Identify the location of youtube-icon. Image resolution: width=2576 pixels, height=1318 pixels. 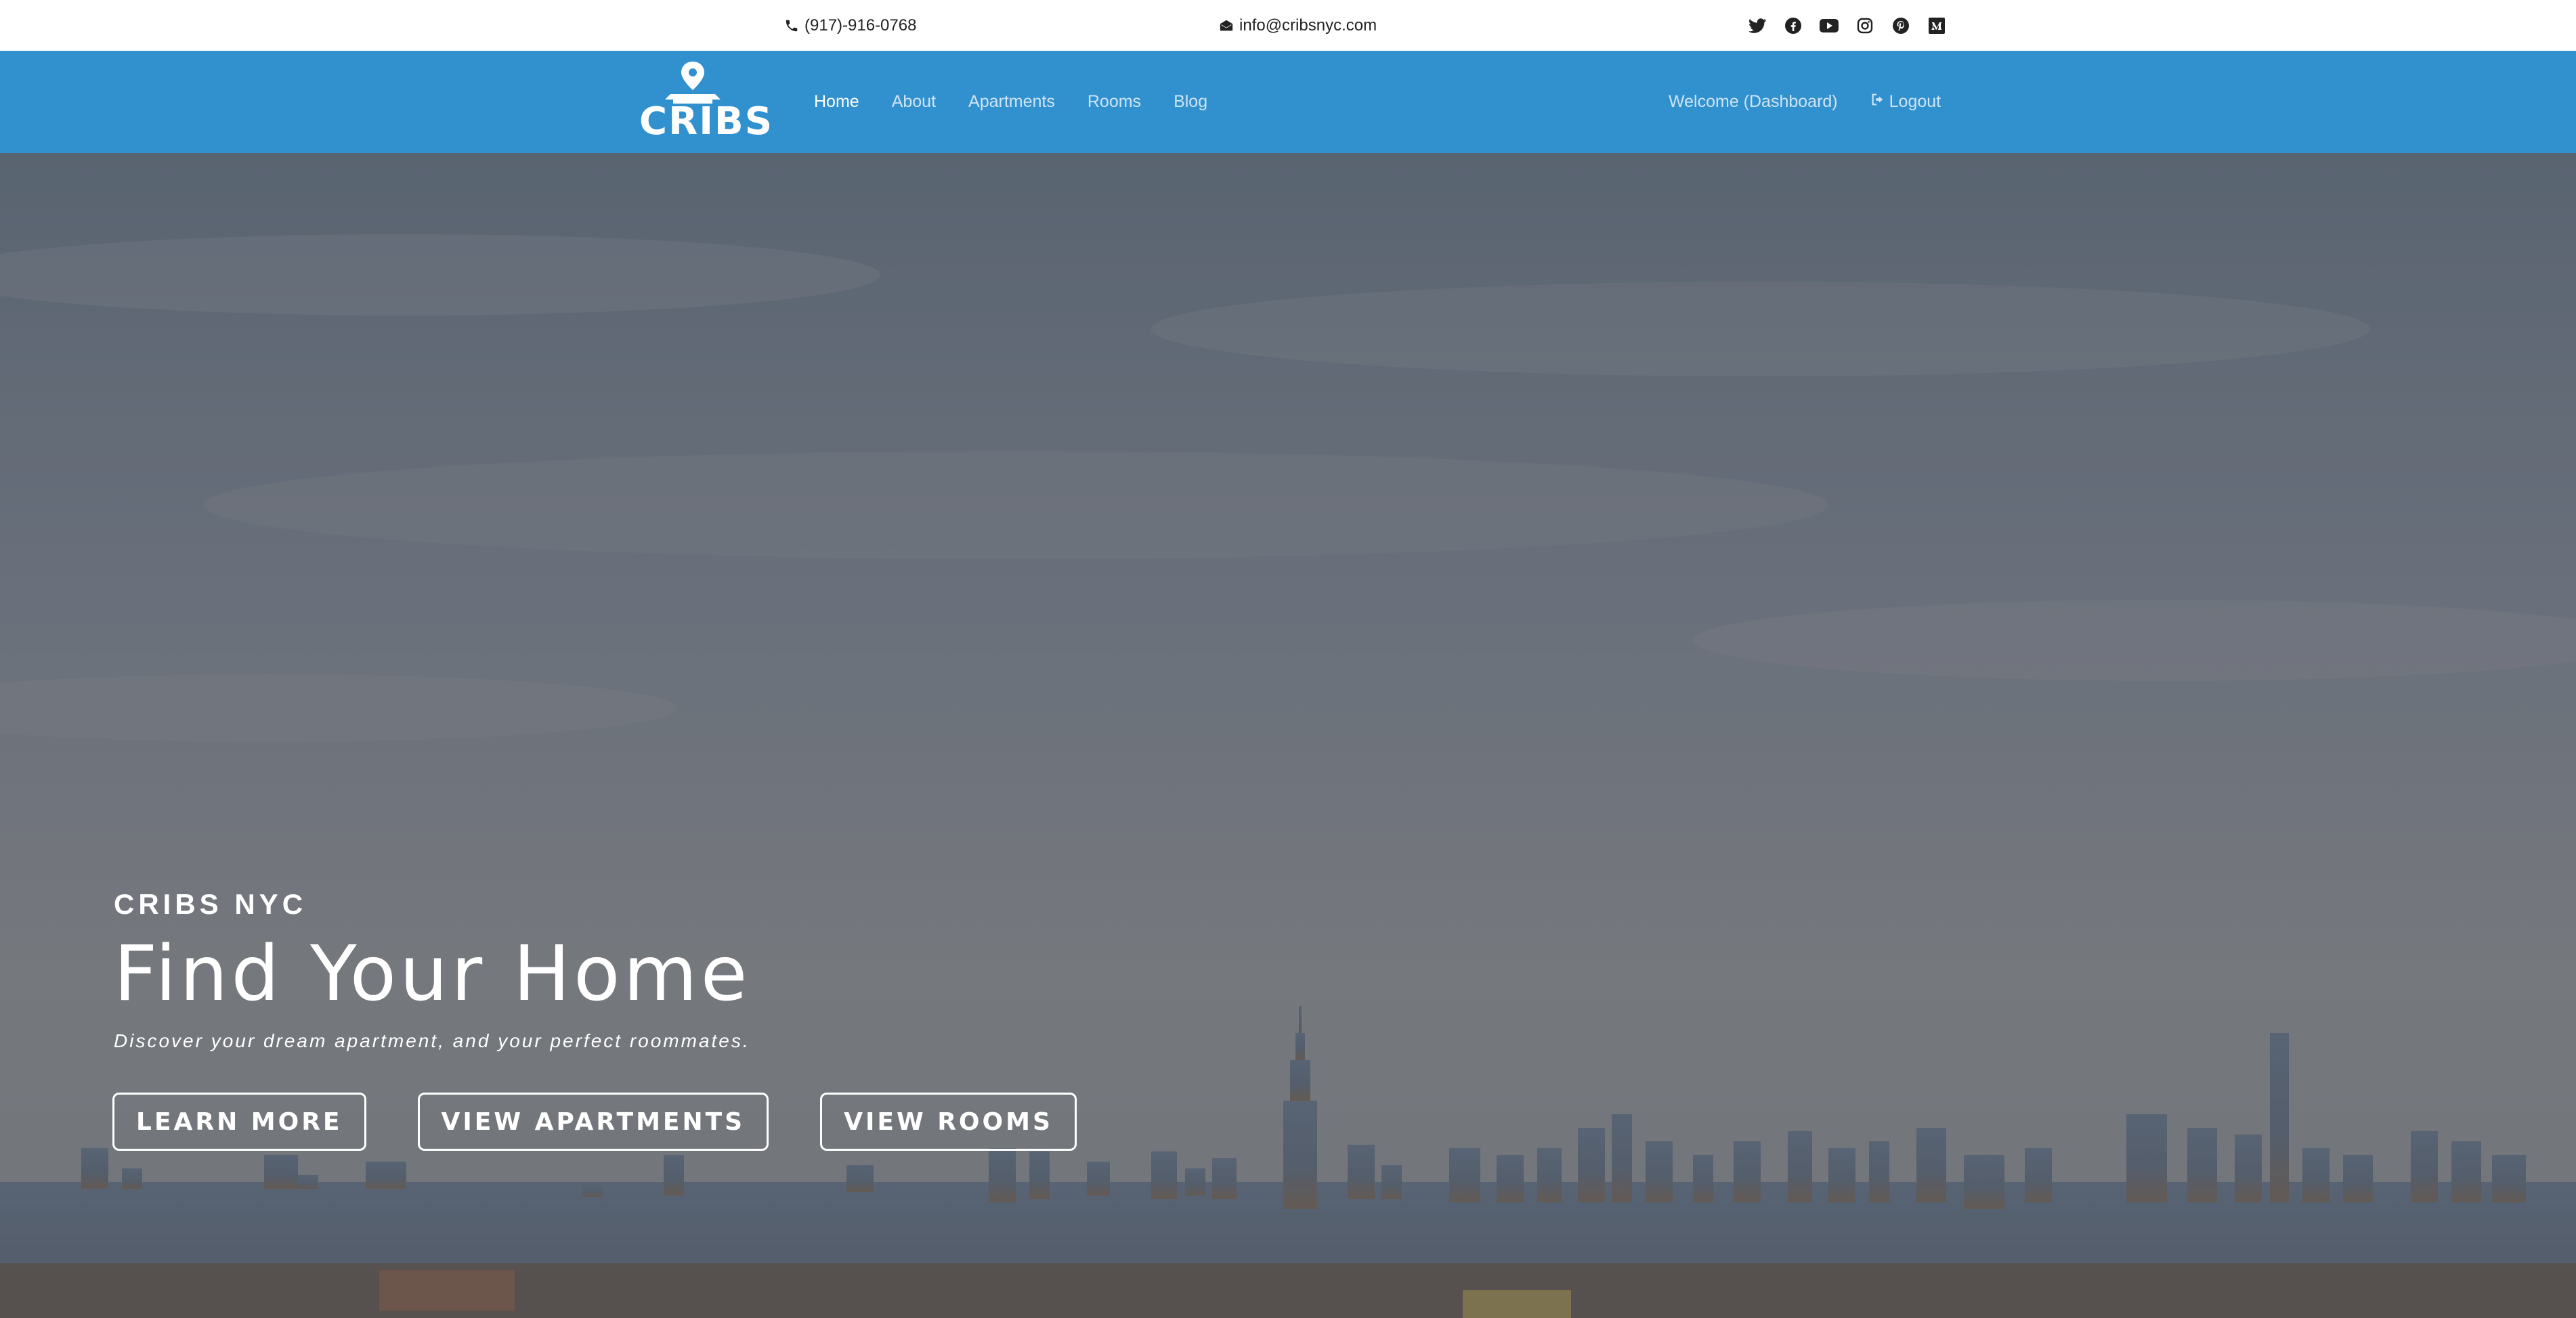
(1829, 26).